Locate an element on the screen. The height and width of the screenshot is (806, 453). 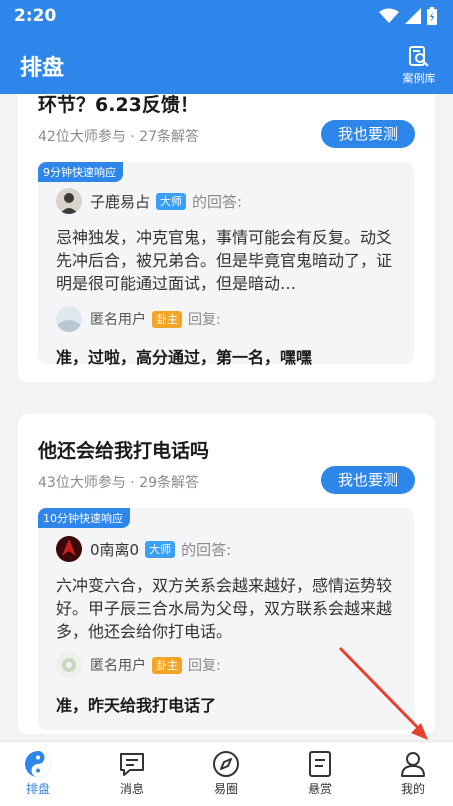
reply-text: 准，昨天给我打电话了 is located at coordinates (136, 705).